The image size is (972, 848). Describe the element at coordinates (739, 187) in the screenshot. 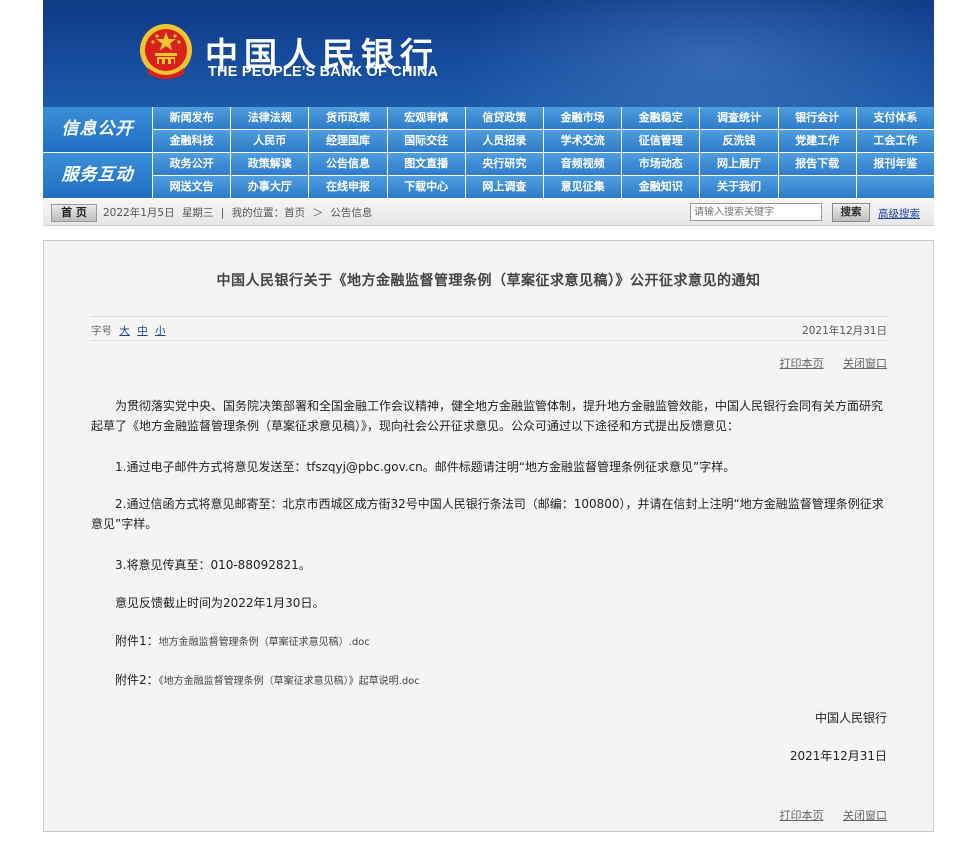

I see `nav-service-item-17: 关于我们` at that location.